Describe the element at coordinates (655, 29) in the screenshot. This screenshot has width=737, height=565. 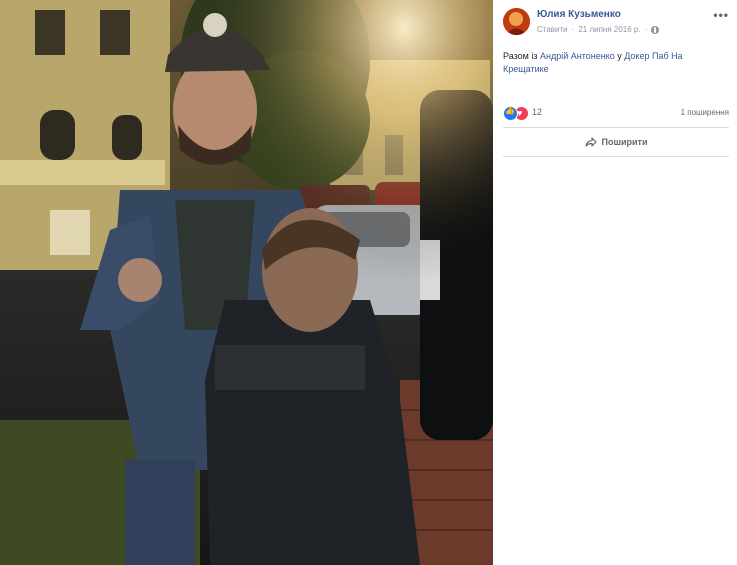
I see `globe-icon` at that location.